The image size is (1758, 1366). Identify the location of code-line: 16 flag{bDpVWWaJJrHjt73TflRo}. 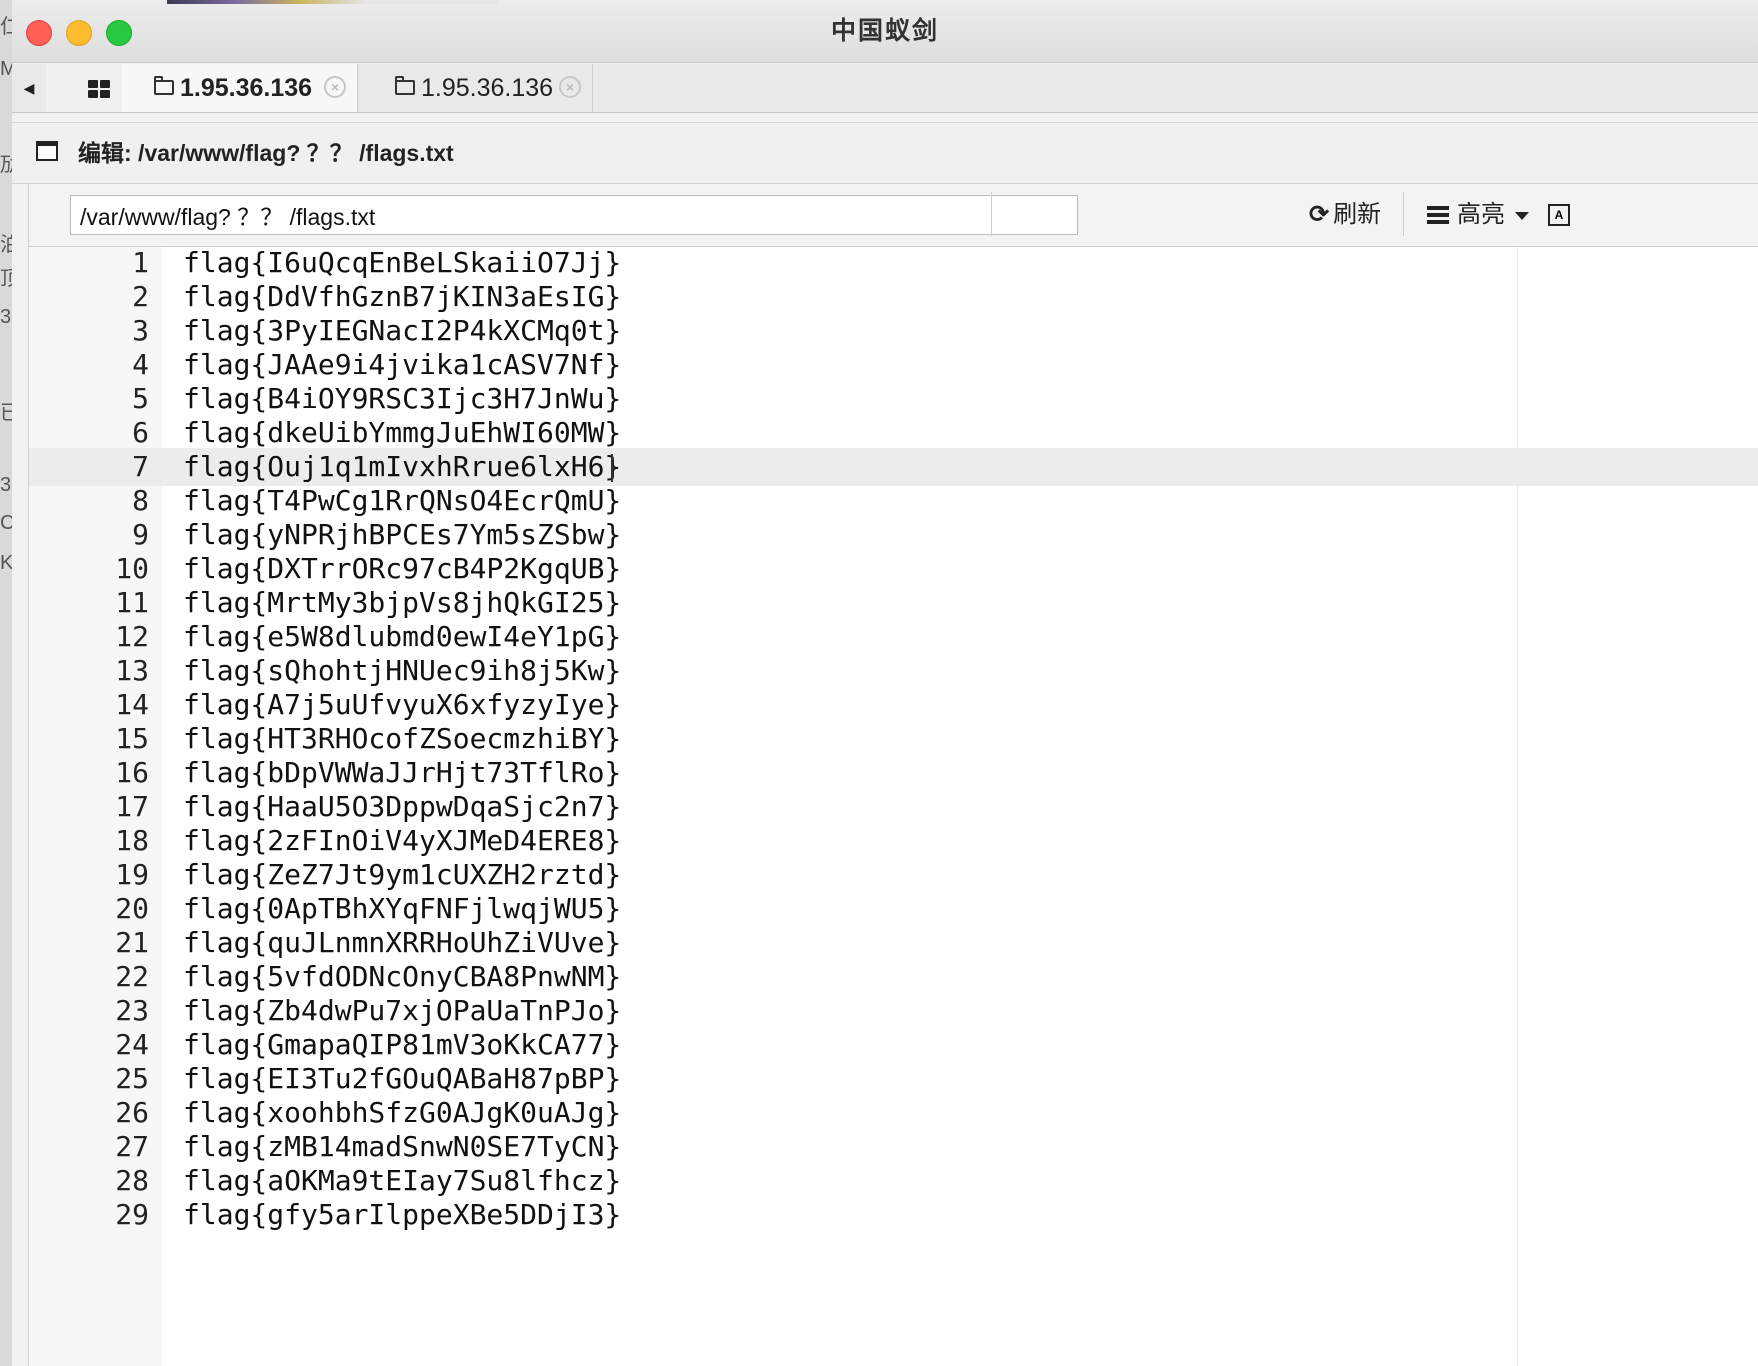
(893, 773).